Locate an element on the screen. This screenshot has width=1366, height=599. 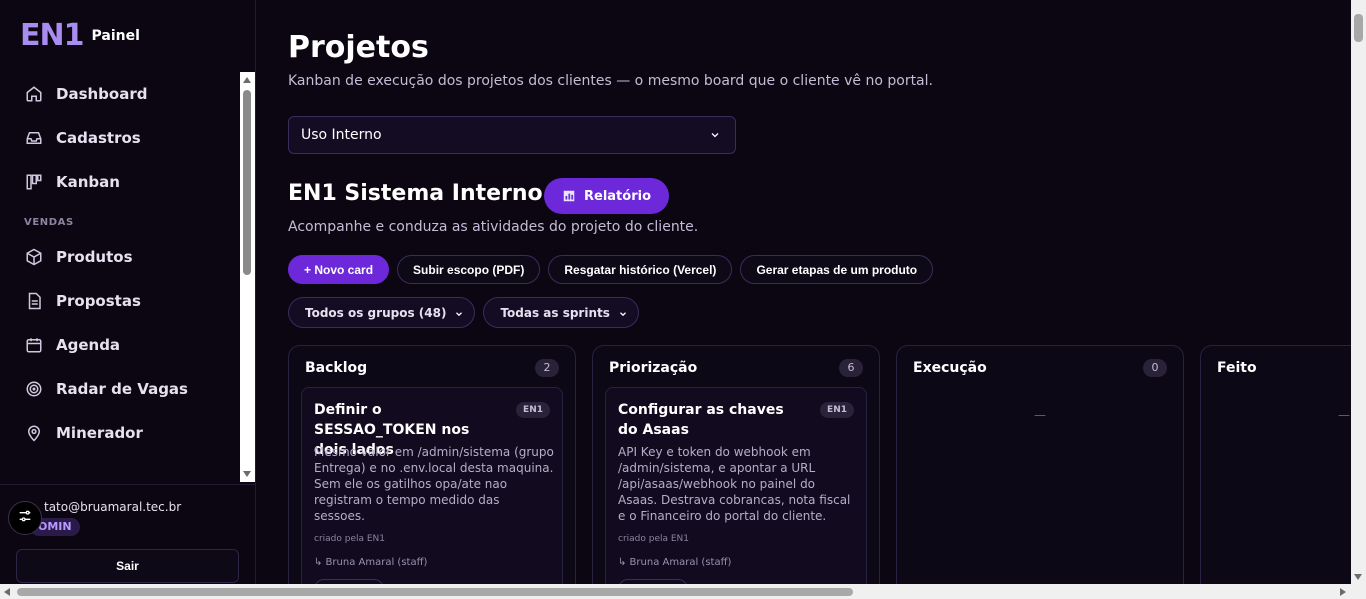
project-select: Uso Interno is located at coordinates (512, 135).